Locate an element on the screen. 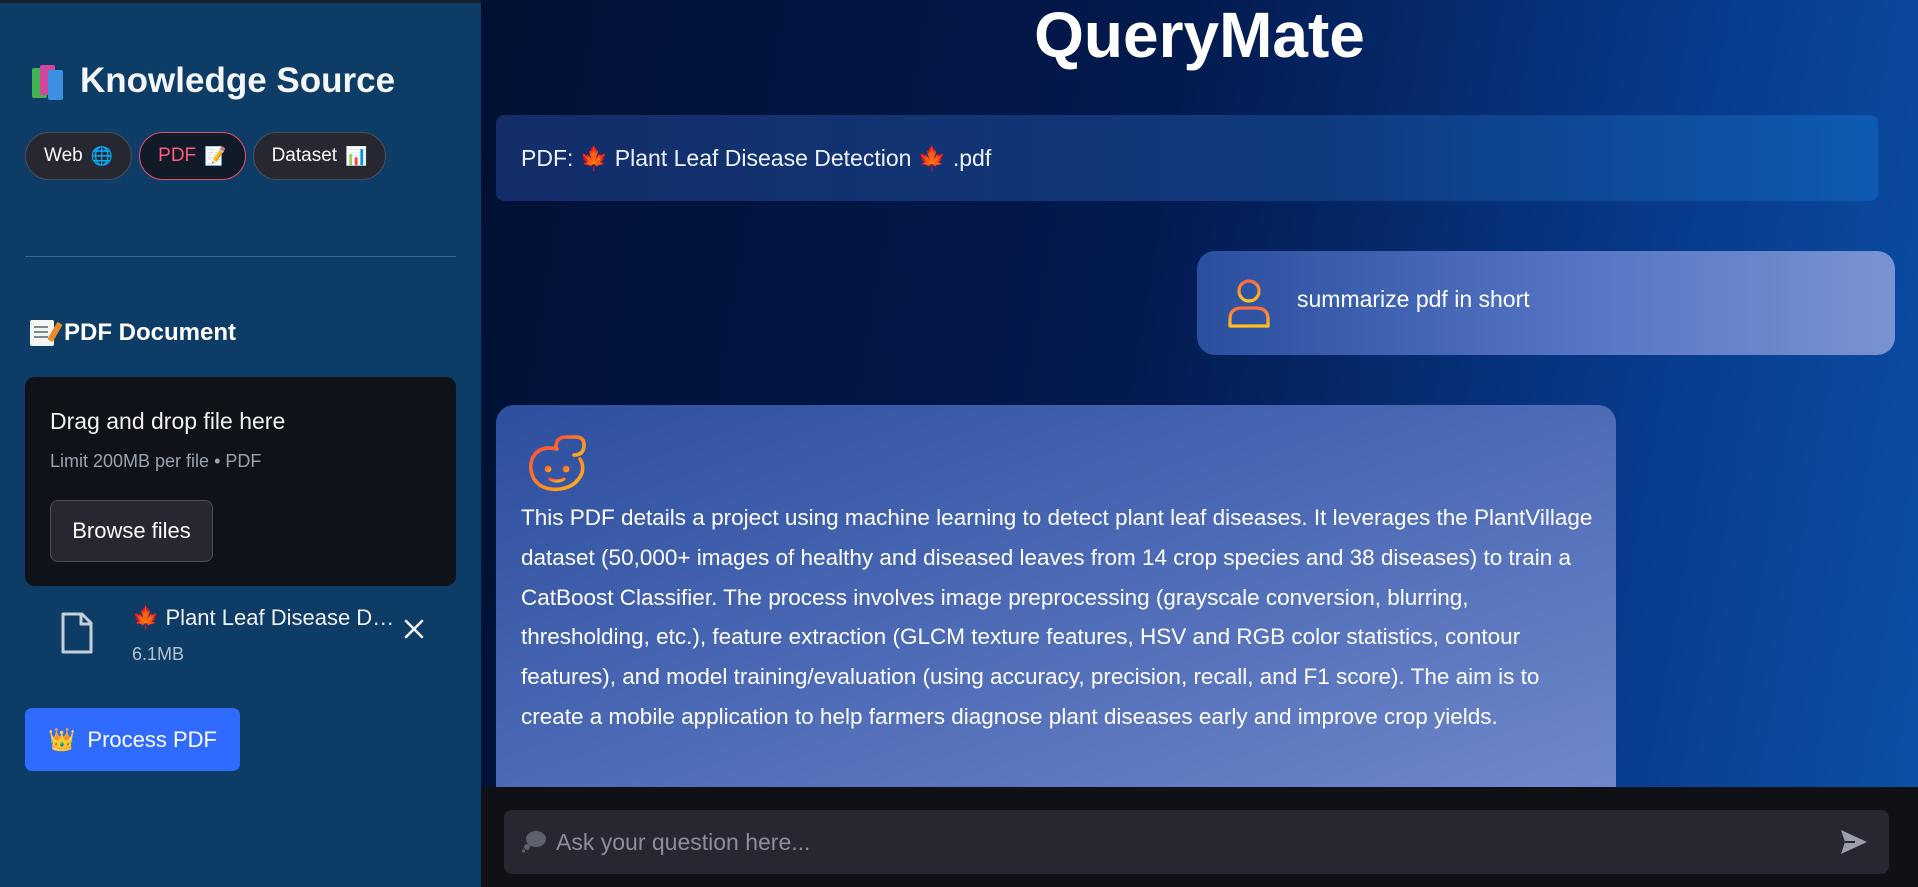 The width and height of the screenshot is (1918, 887). chat-input-bar is located at coordinates (1199, 837).